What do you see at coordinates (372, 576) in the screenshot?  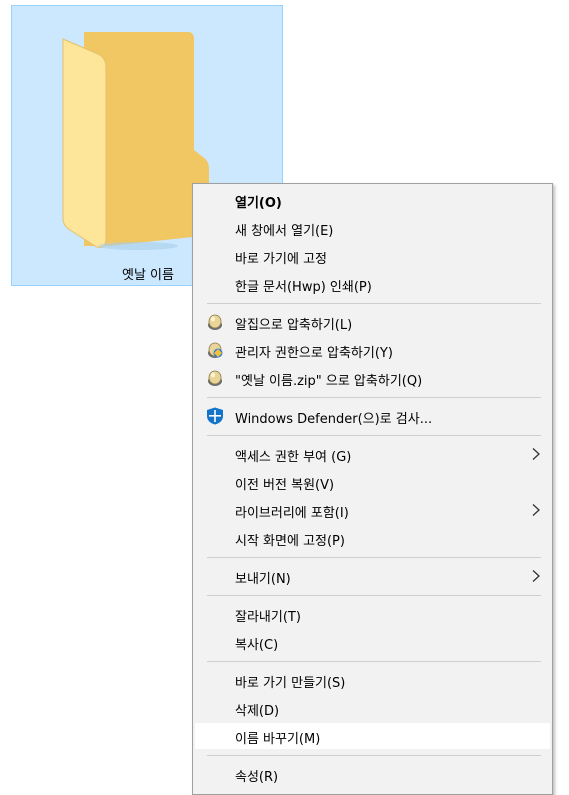 I see `menu-item-보내기: 보내기(N)` at bounding box center [372, 576].